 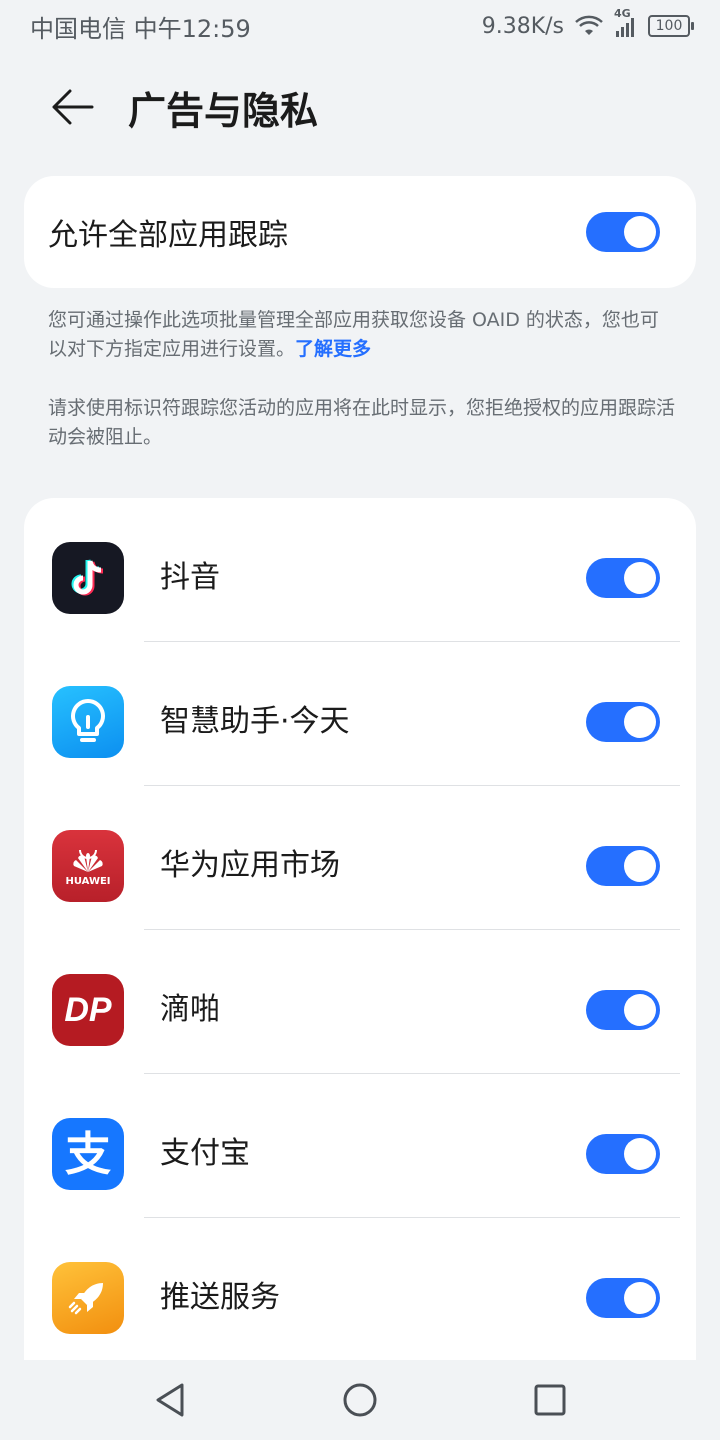 I want to click on app-toggle-alipay, so click(x=623, y=1154).